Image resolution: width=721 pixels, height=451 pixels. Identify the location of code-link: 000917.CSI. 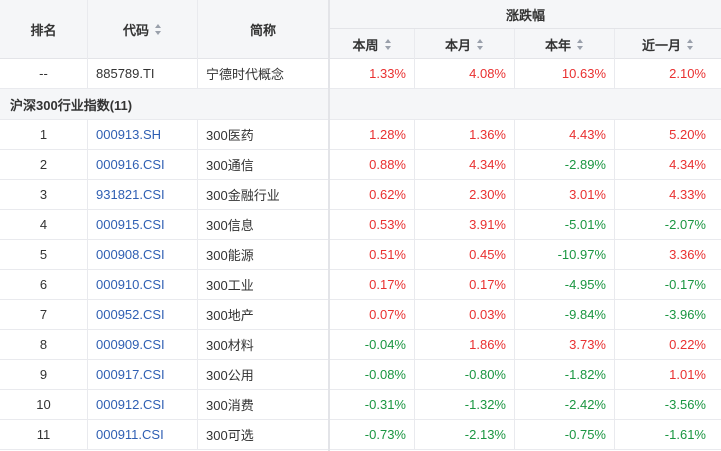
(143, 374).